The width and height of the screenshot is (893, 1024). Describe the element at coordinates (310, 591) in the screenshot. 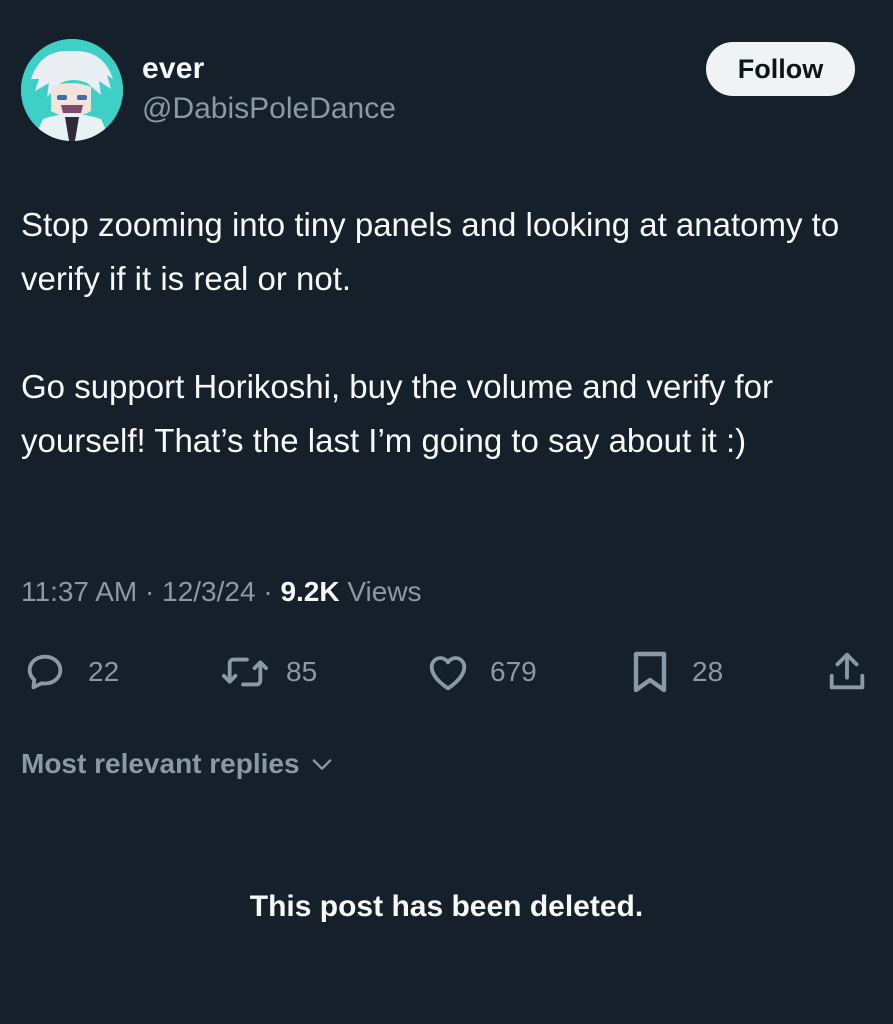

I see `views-count: 9.2K` at that location.